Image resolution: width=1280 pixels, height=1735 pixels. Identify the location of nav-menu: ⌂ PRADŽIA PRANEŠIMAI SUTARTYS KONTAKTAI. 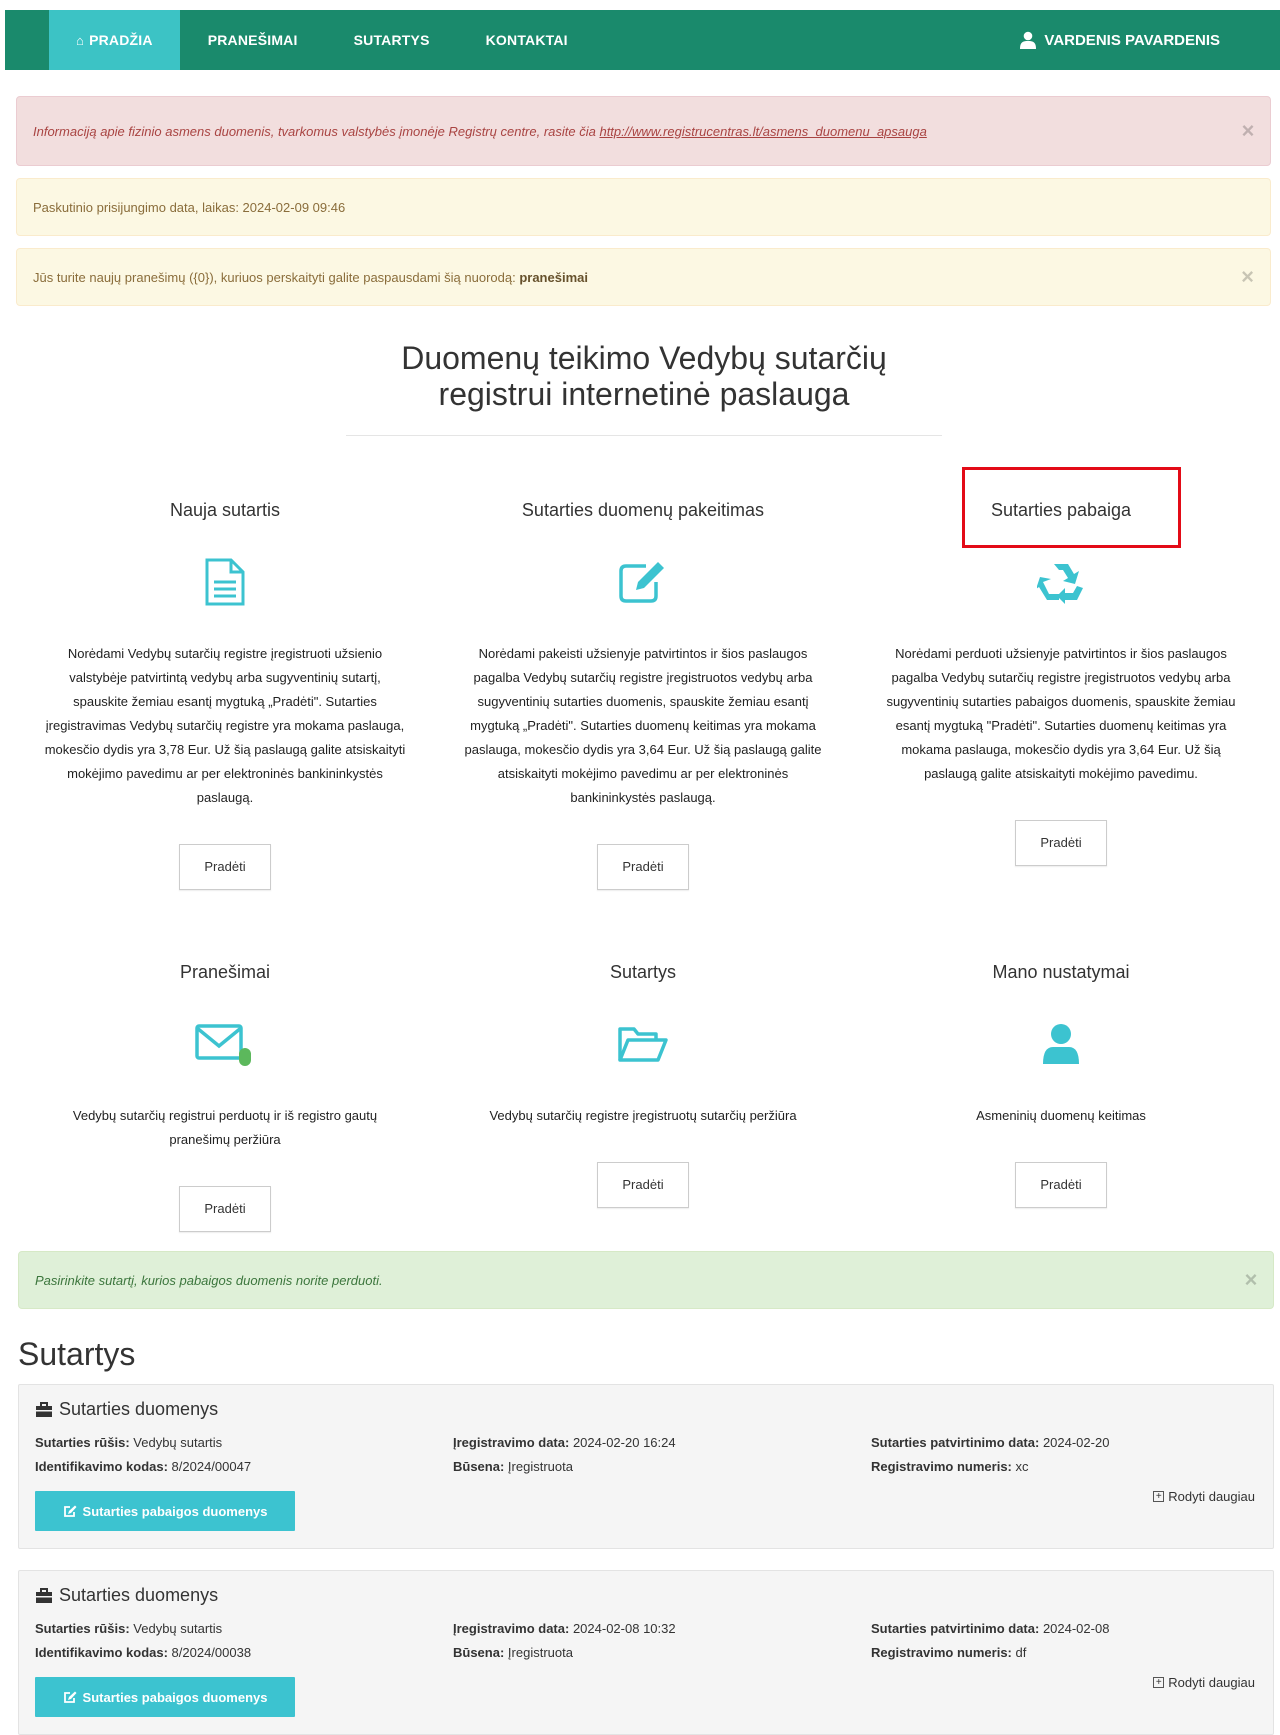
(322, 40).